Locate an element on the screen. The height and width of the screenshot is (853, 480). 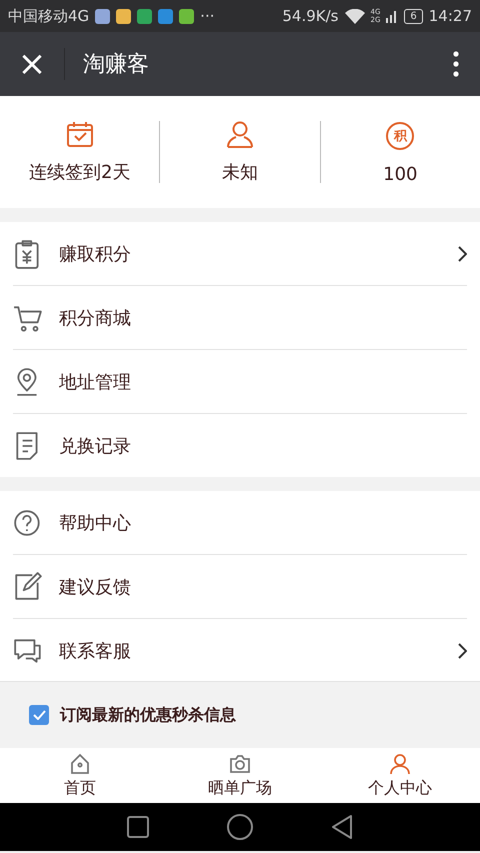
checkbox is located at coordinates (39, 715).